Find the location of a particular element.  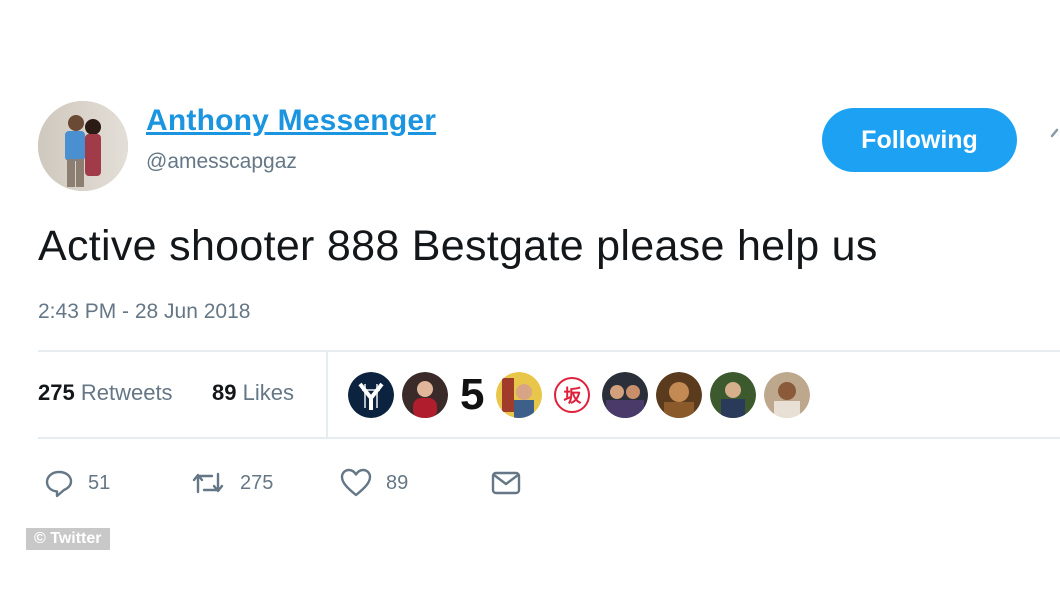

retweets-count: 275 is located at coordinates (56, 392).